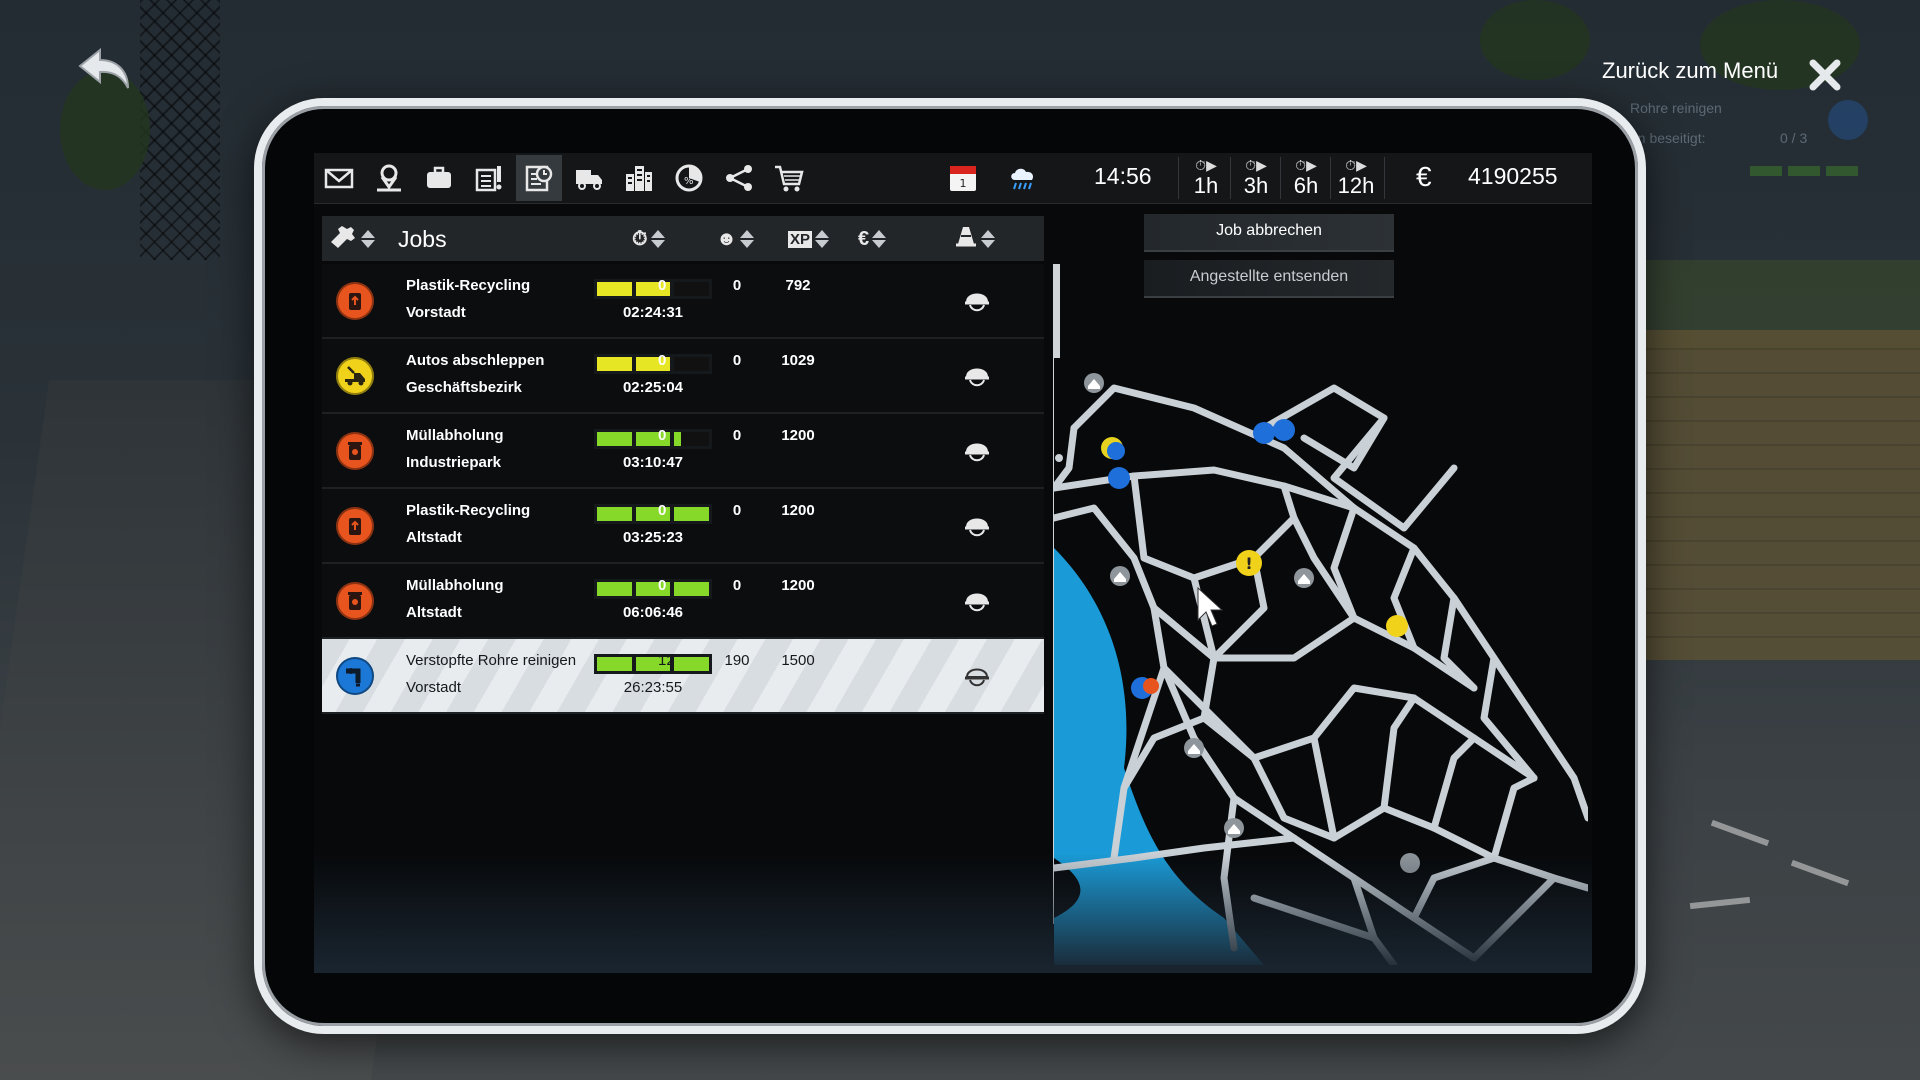  What do you see at coordinates (339, 178) in the screenshot?
I see `mail-icon` at bounding box center [339, 178].